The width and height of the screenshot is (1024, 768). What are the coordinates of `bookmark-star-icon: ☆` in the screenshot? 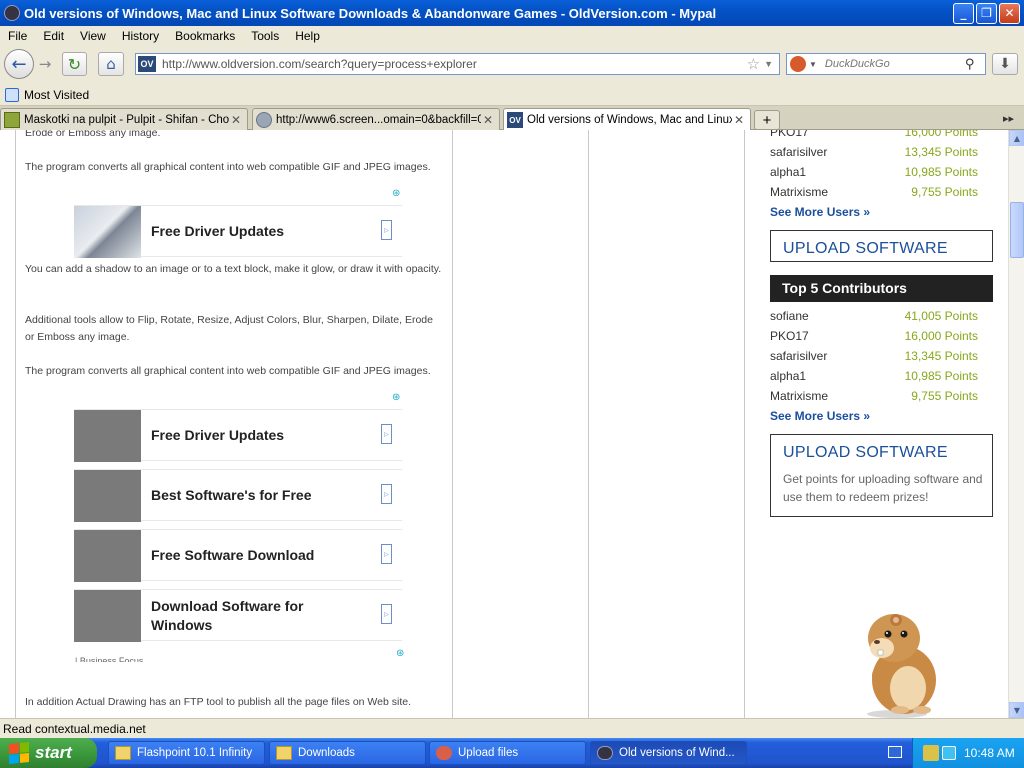 It's located at (753, 64).